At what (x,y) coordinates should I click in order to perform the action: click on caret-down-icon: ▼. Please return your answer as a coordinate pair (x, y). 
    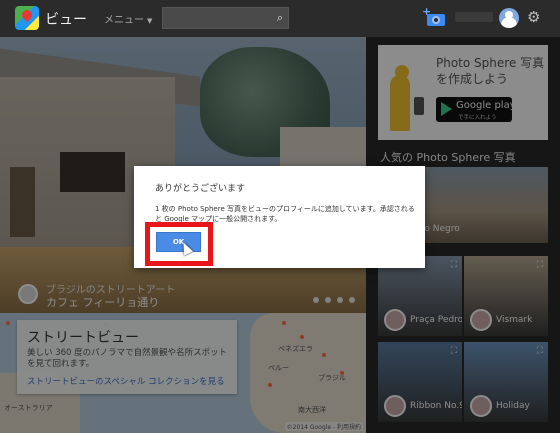
    Looking at the image, I should click on (150, 21).